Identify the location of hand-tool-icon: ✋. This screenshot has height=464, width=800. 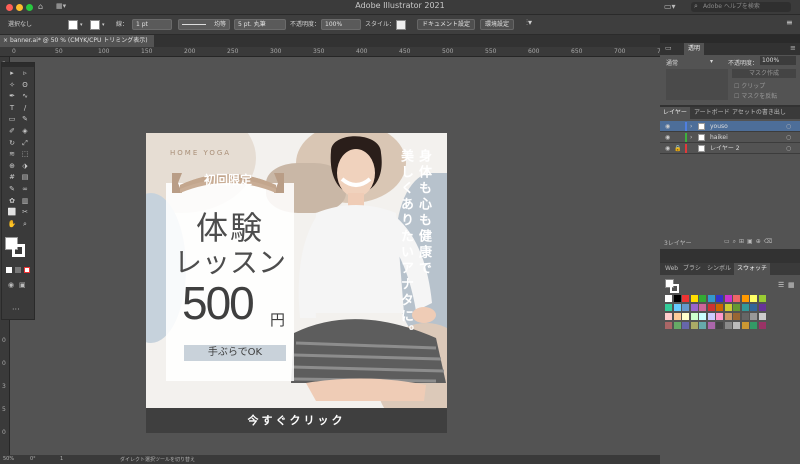
(12, 224).